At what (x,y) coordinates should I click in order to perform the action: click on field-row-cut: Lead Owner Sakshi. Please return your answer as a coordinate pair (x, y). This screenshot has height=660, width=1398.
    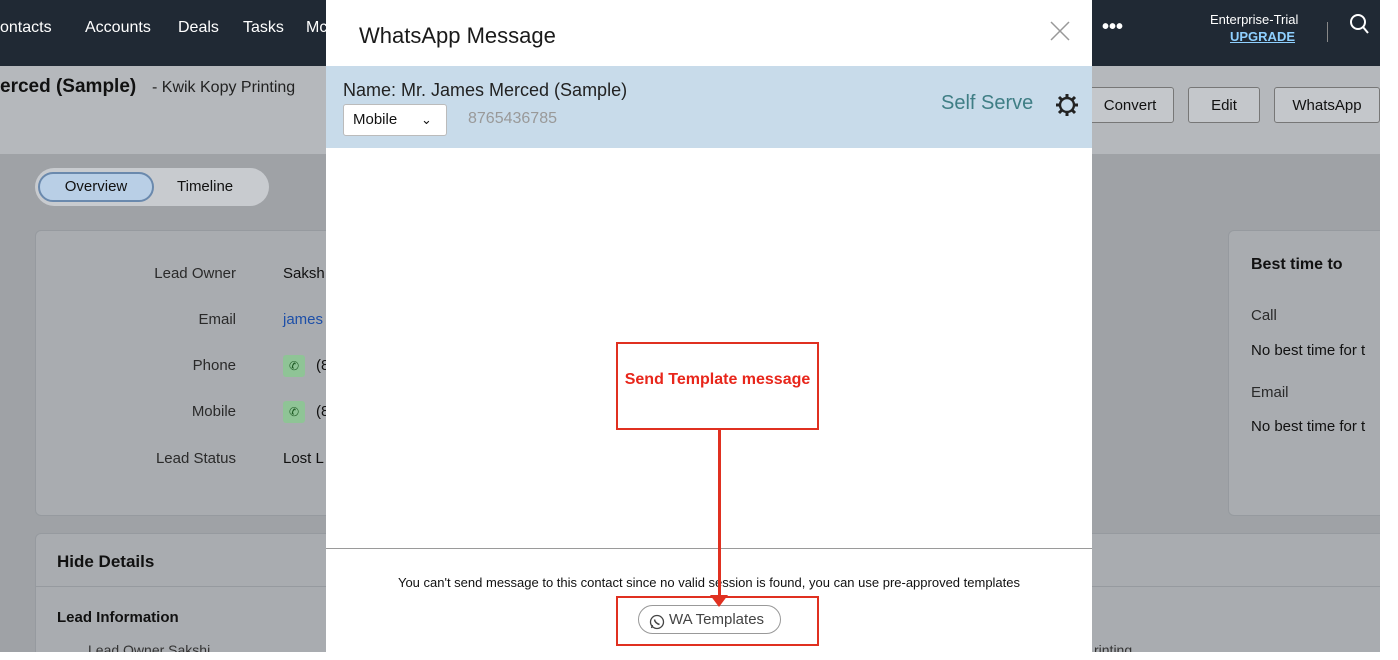
    Looking at the image, I should click on (149, 647).